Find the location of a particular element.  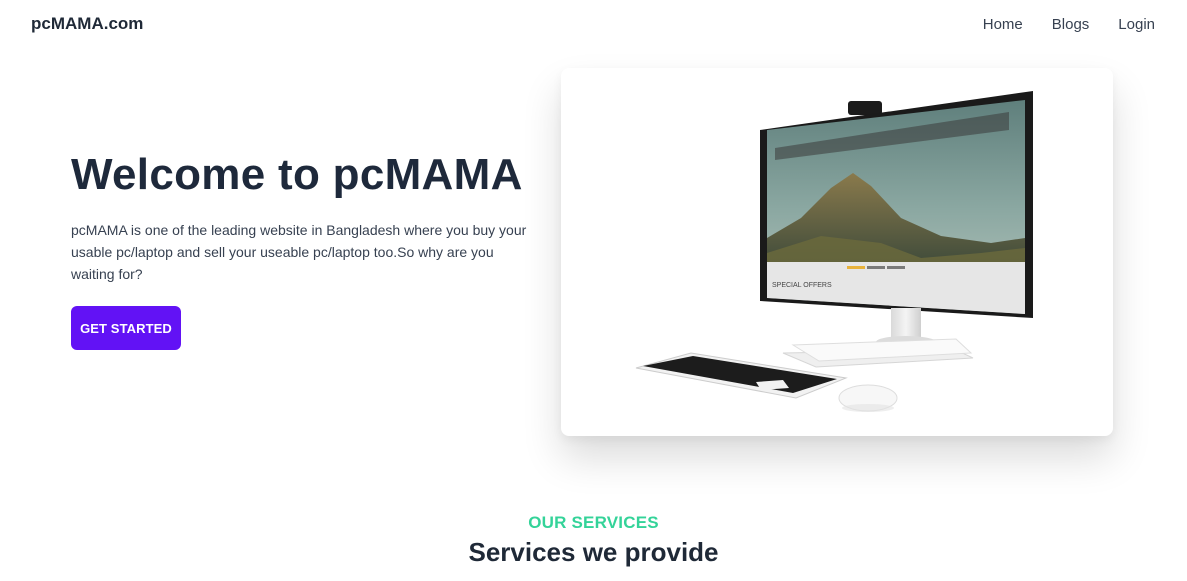

services-title: Services we provide is located at coordinates (593, 552).